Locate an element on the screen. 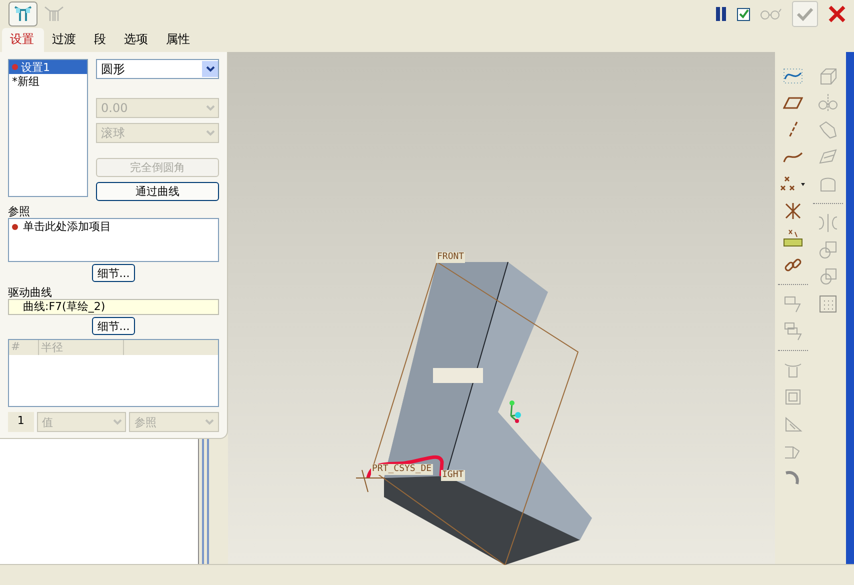  column-header: 半径 is located at coordinates (81, 347).